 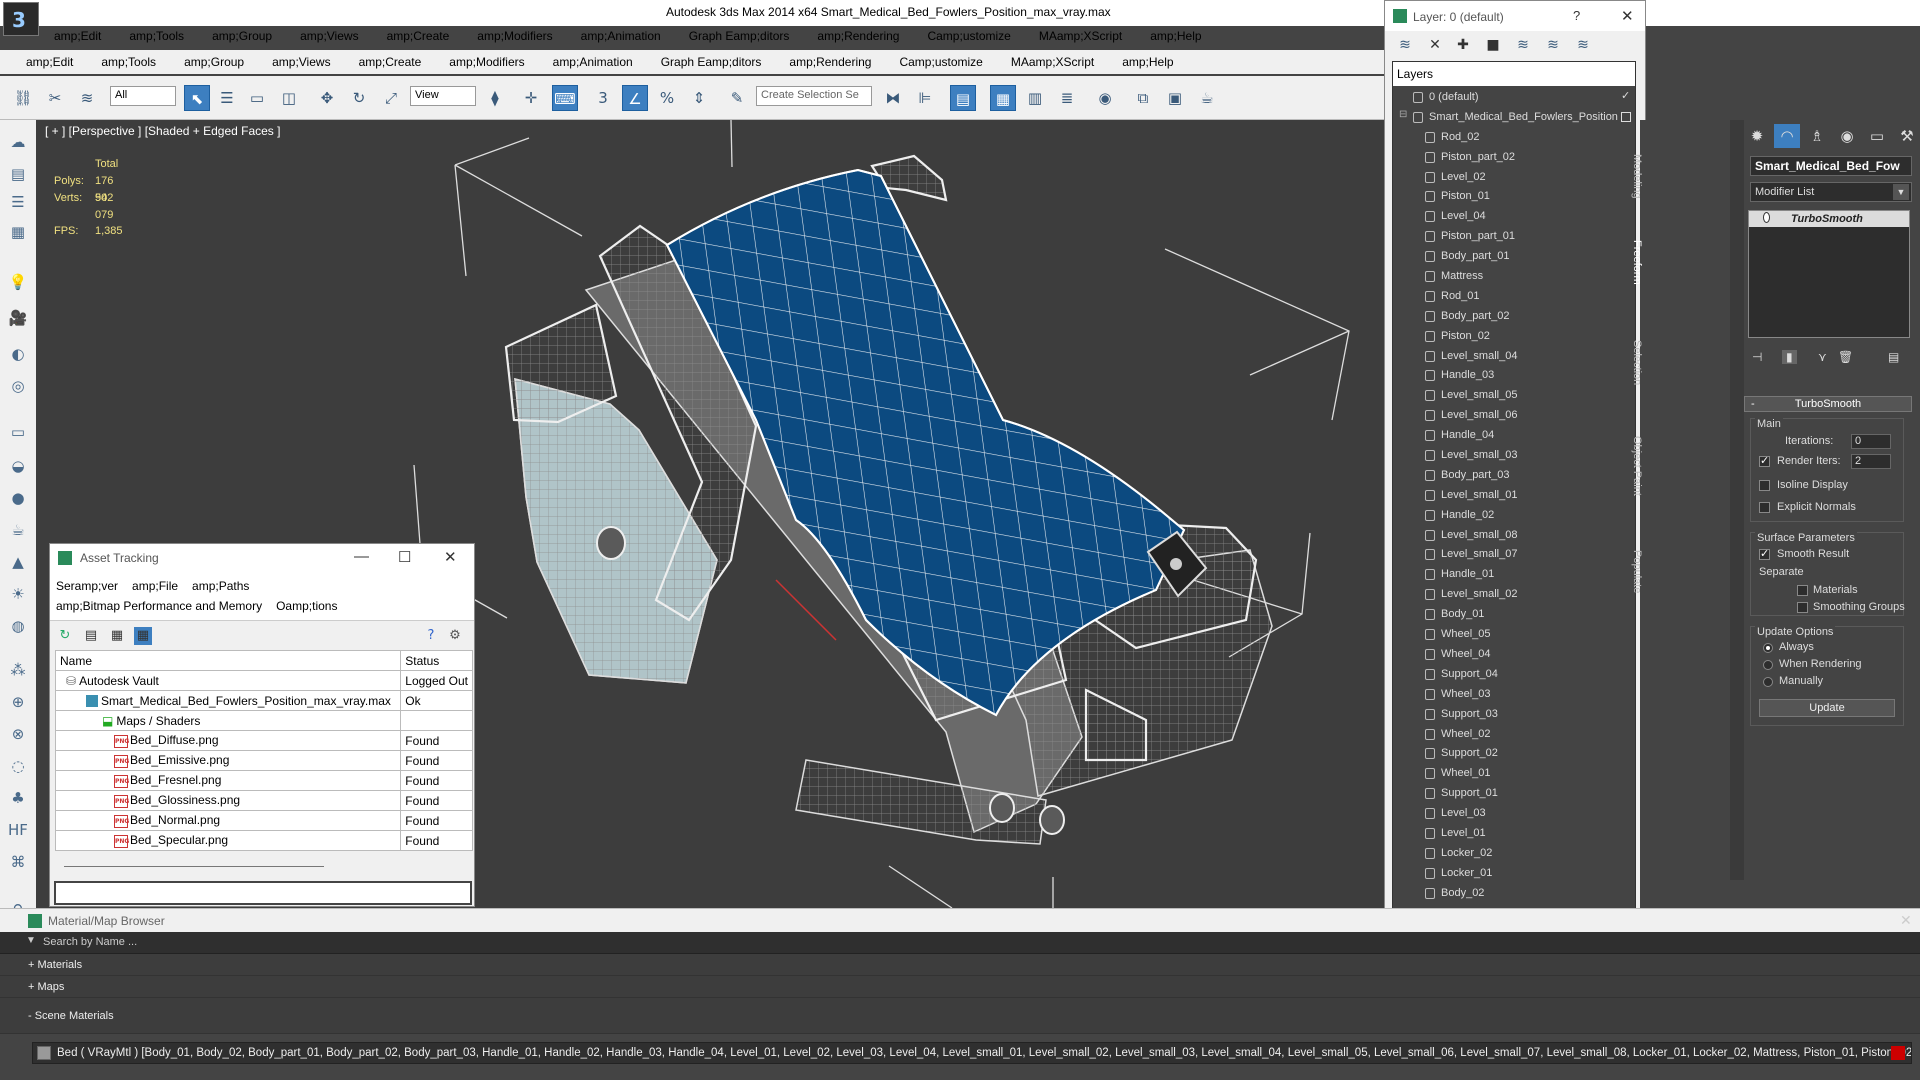 I want to click on rectangular-selection-icon: ▭, so click(x=257, y=98).